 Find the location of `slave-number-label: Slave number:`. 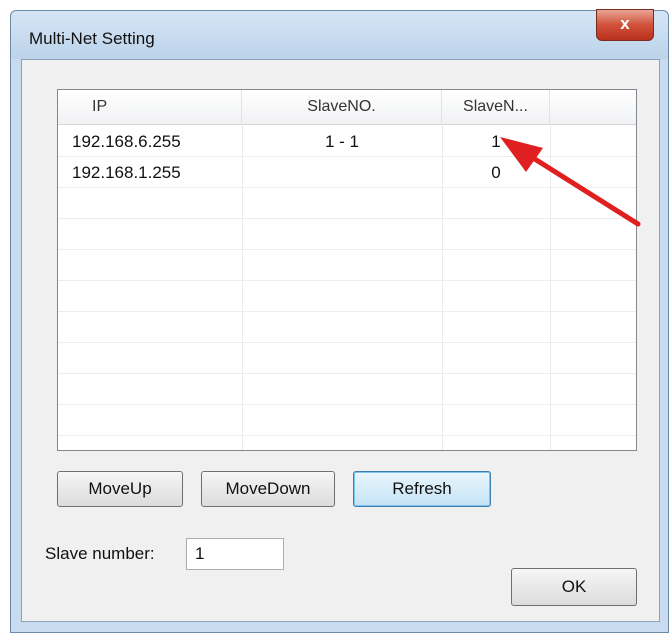

slave-number-label: Slave number: is located at coordinates (100, 553).